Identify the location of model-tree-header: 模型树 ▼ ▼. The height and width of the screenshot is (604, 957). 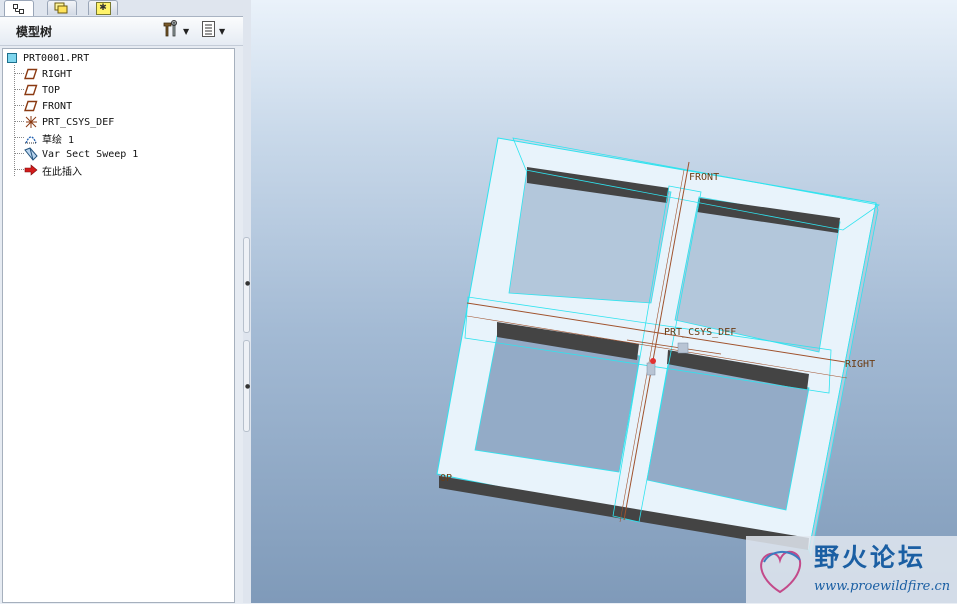
(121, 31).